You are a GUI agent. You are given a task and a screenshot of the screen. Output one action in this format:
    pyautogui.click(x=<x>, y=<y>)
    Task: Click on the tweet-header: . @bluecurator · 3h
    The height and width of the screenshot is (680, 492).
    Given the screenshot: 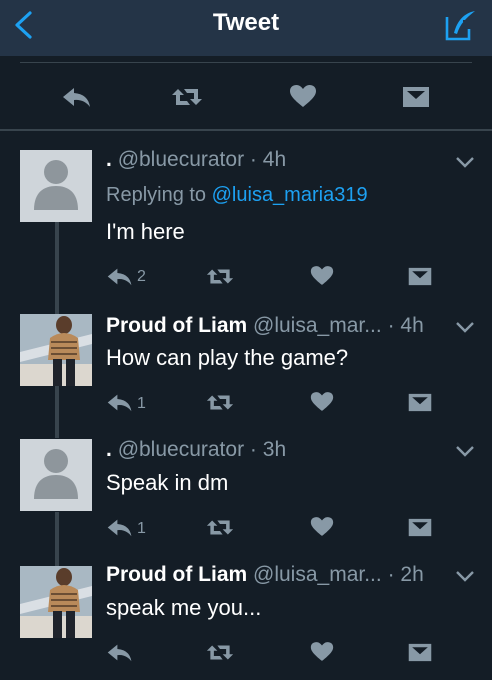 What is the action you would take?
    pyautogui.click(x=278, y=450)
    